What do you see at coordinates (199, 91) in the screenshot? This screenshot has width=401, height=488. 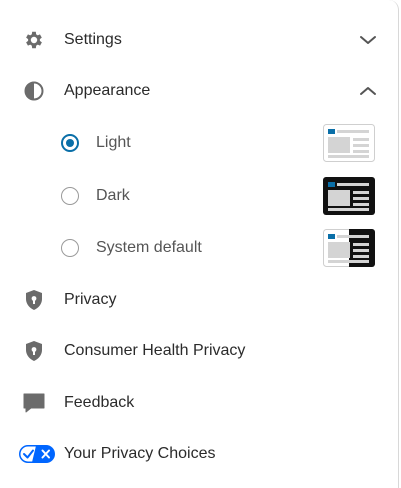 I see `menu-item-appearance: Appearance` at bounding box center [199, 91].